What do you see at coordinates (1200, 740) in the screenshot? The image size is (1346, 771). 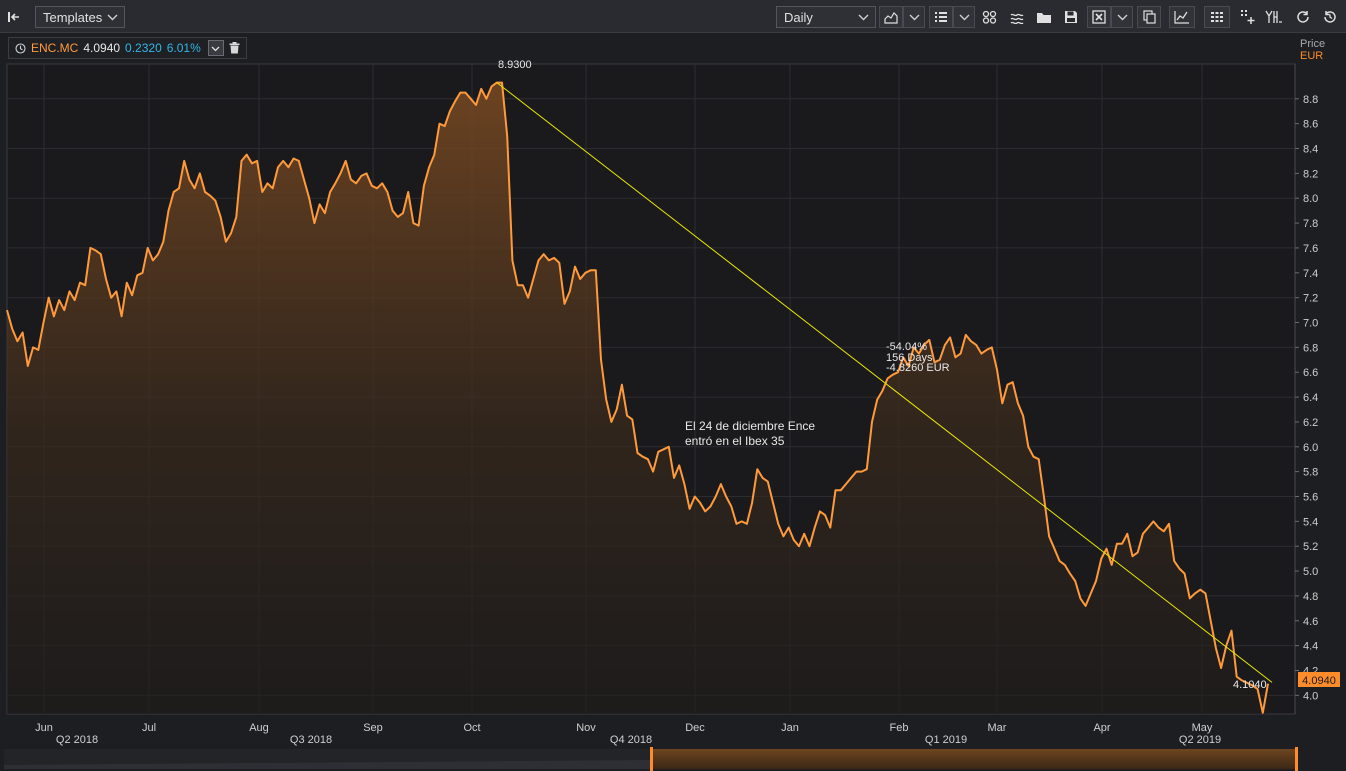 I see `x-quarter-label: Q2 2019` at bounding box center [1200, 740].